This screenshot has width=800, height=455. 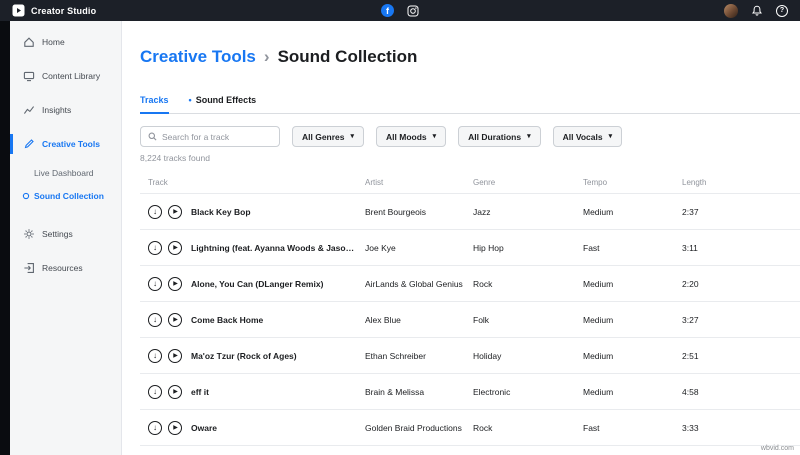 I want to click on sidebar-item-label: Settings, so click(x=57, y=234).